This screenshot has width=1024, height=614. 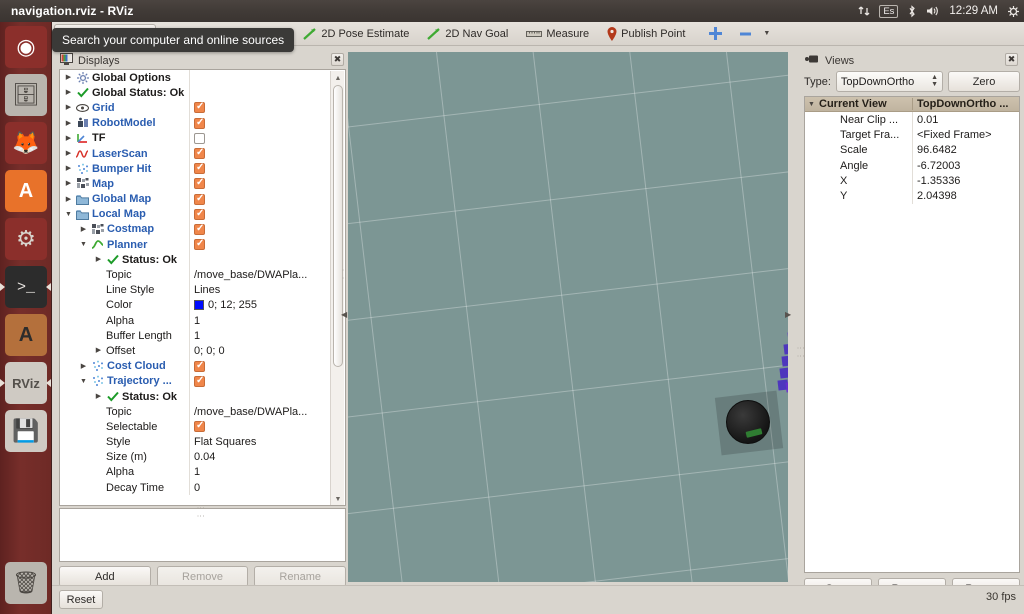 What do you see at coordinates (259, 457) in the screenshot?
I see `display-row-value: 0.04` at bounding box center [259, 457].